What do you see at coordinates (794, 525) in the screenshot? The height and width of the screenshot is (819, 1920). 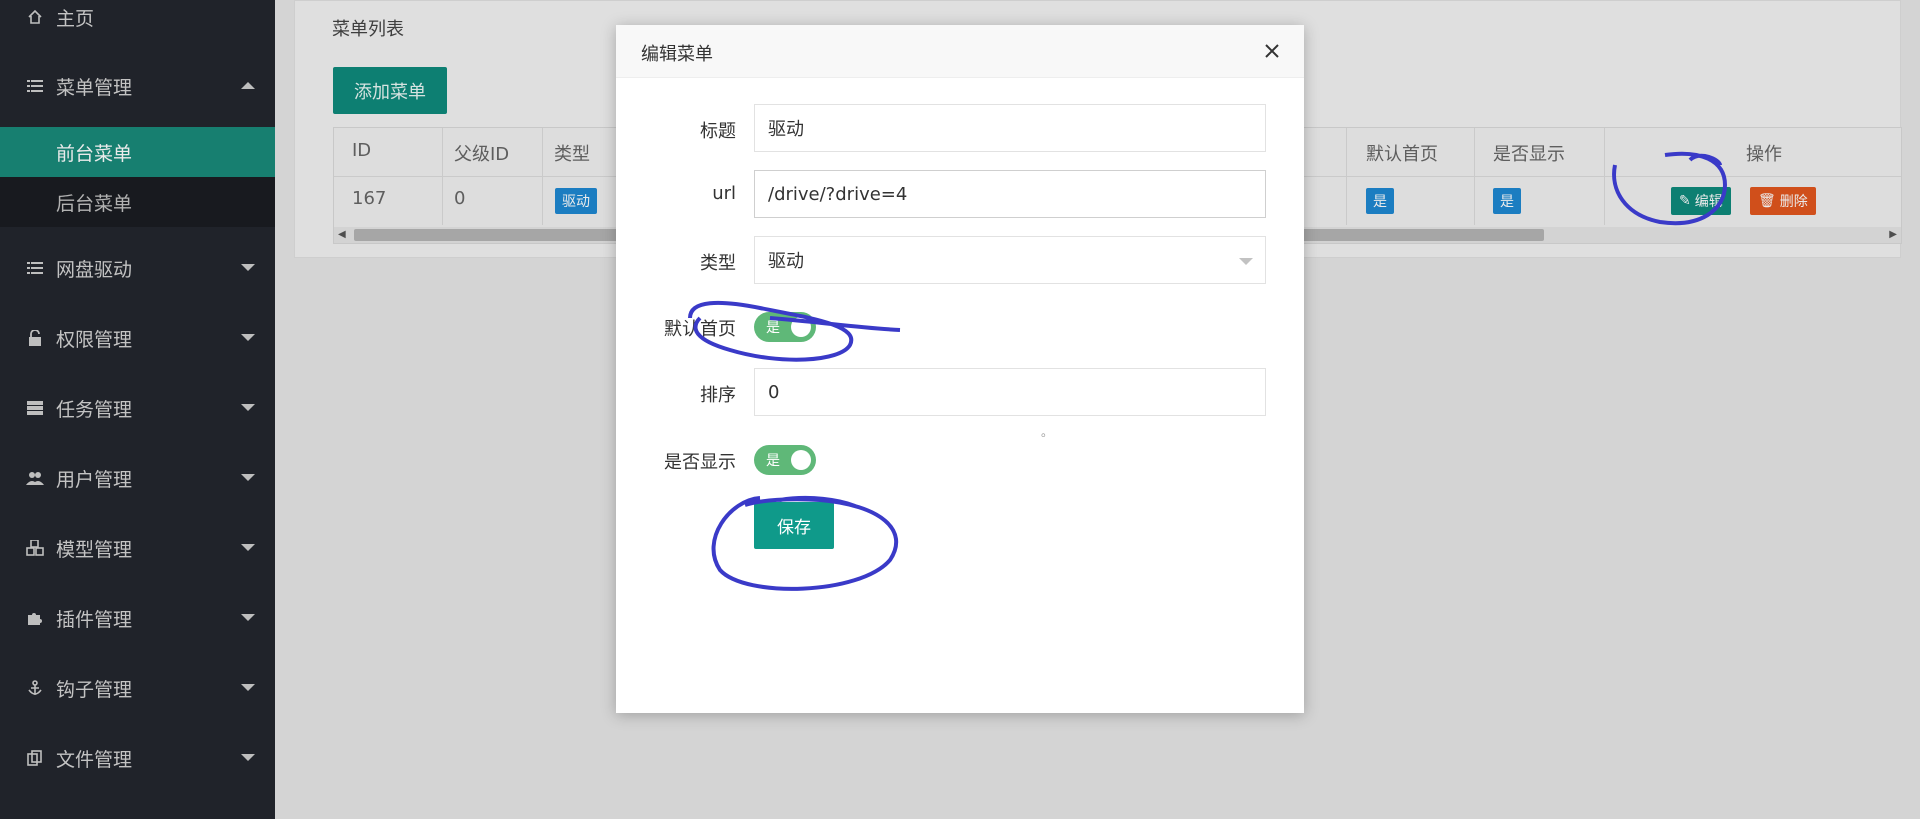 I see `save-button: 保存` at bounding box center [794, 525].